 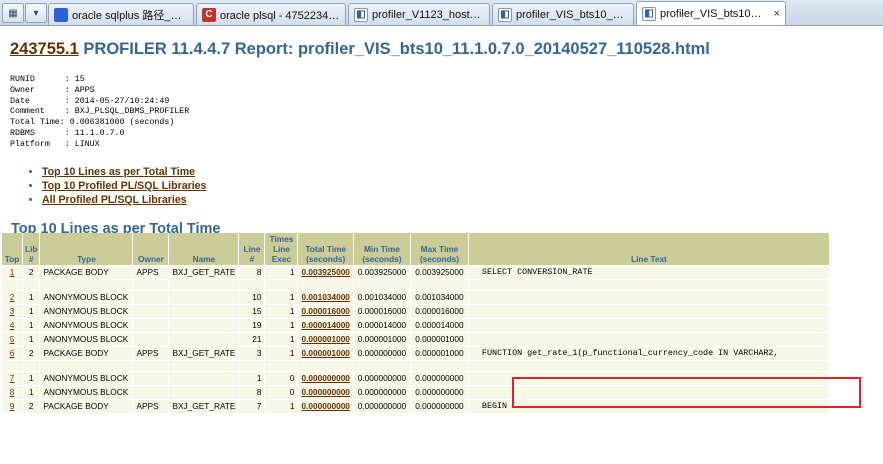 I want to click on cell-total: 0.000016000, so click(x=325, y=311).